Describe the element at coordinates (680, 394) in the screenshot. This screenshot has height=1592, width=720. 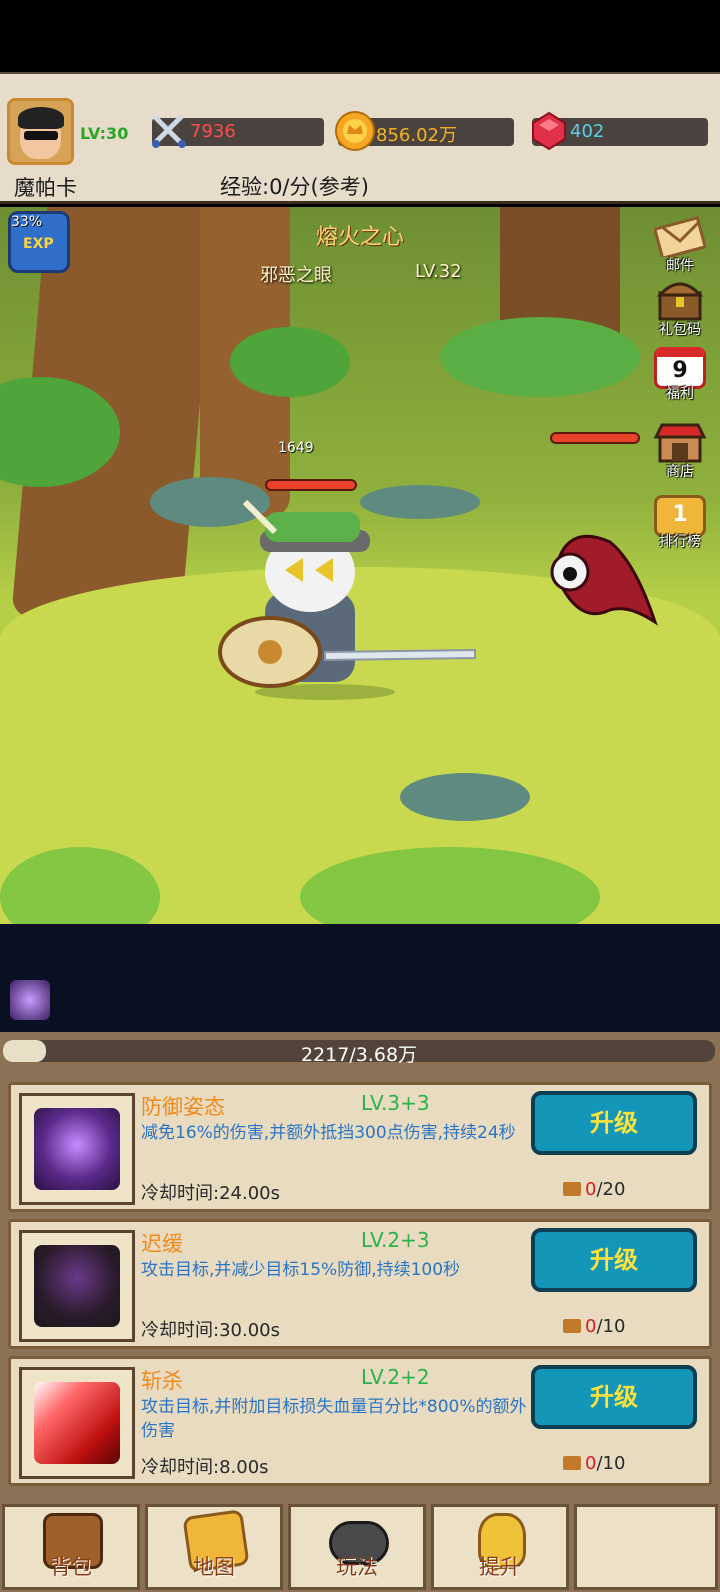
I see `welfare-label: 福利` at that location.